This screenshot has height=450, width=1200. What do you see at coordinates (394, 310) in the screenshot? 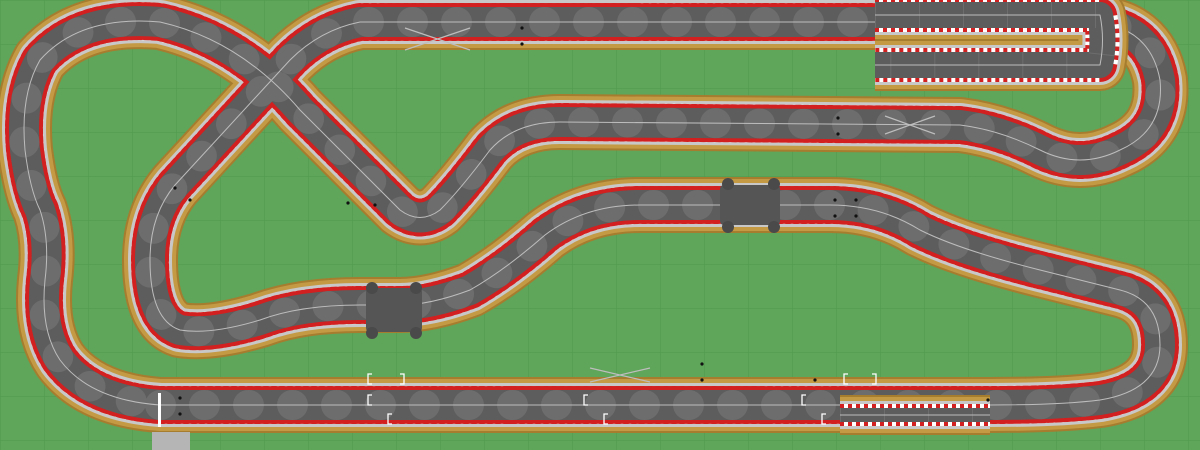
I see `bridge-lower` at bounding box center [394, 310].